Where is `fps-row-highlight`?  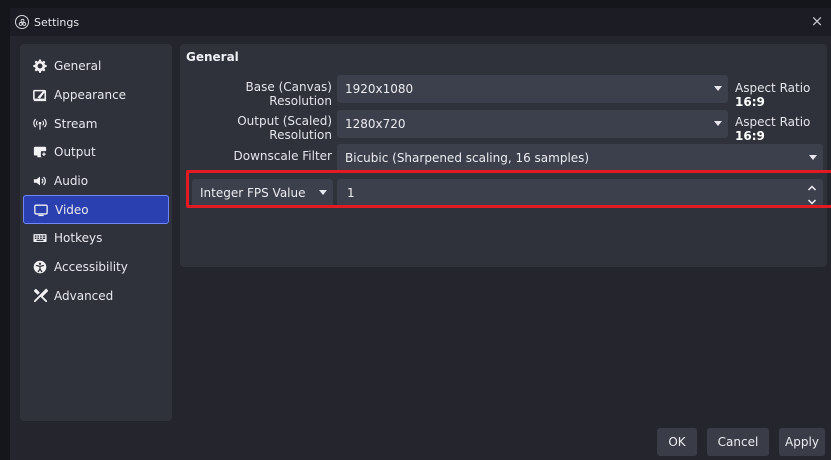 fps-row-highlight is located at coordinates (508, 189).